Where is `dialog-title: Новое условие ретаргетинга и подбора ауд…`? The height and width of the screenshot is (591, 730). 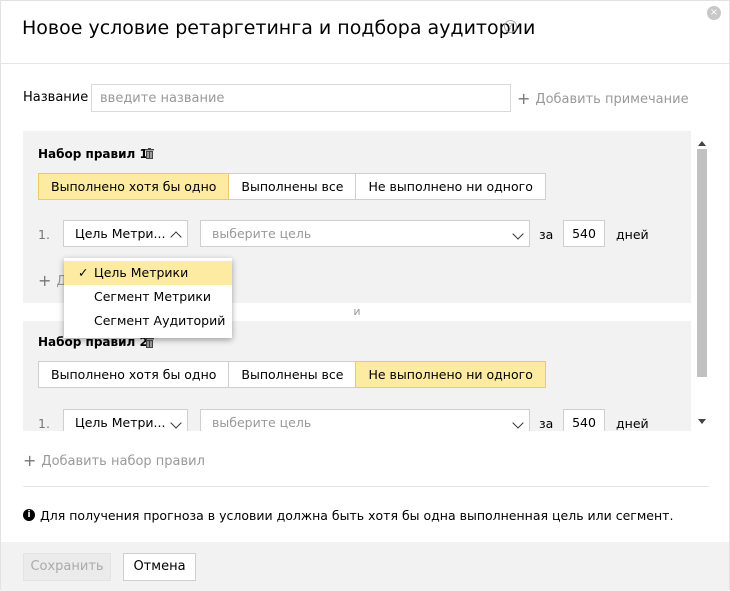
dialog-title: Новое условие ретаргетинга и подбора ауд… is located at coordinates (279, 28).